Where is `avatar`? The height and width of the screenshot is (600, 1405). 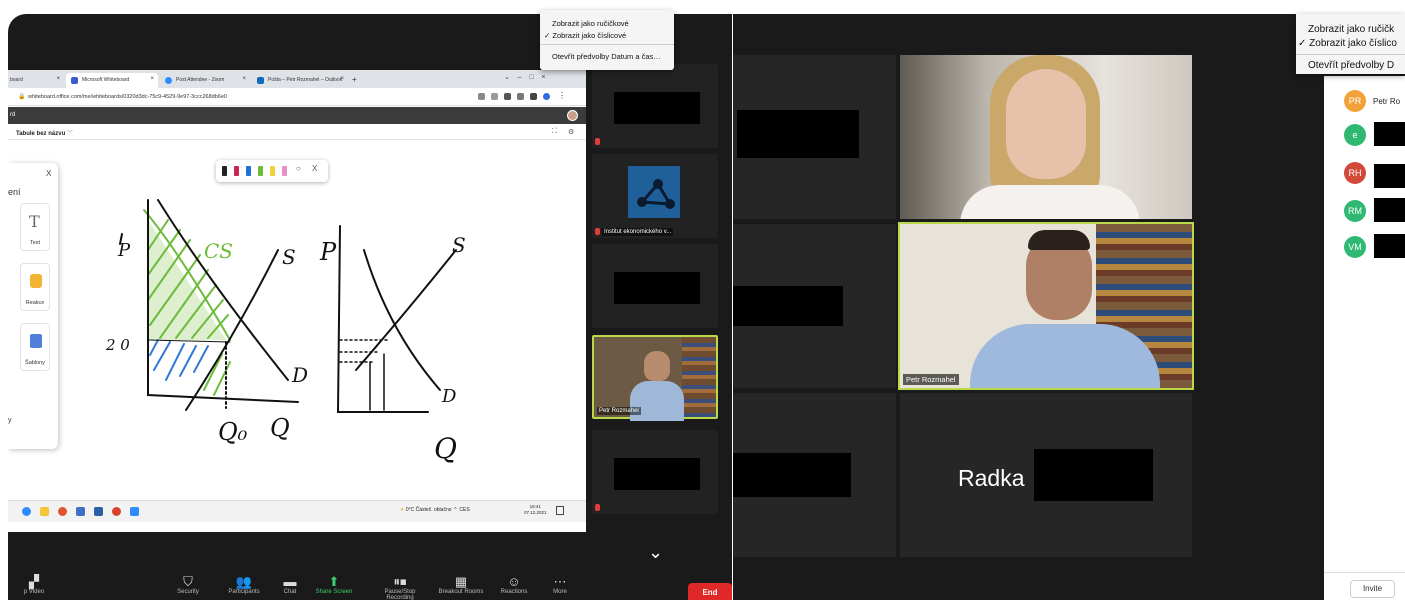
avatar is located at coordinates (572, 115).